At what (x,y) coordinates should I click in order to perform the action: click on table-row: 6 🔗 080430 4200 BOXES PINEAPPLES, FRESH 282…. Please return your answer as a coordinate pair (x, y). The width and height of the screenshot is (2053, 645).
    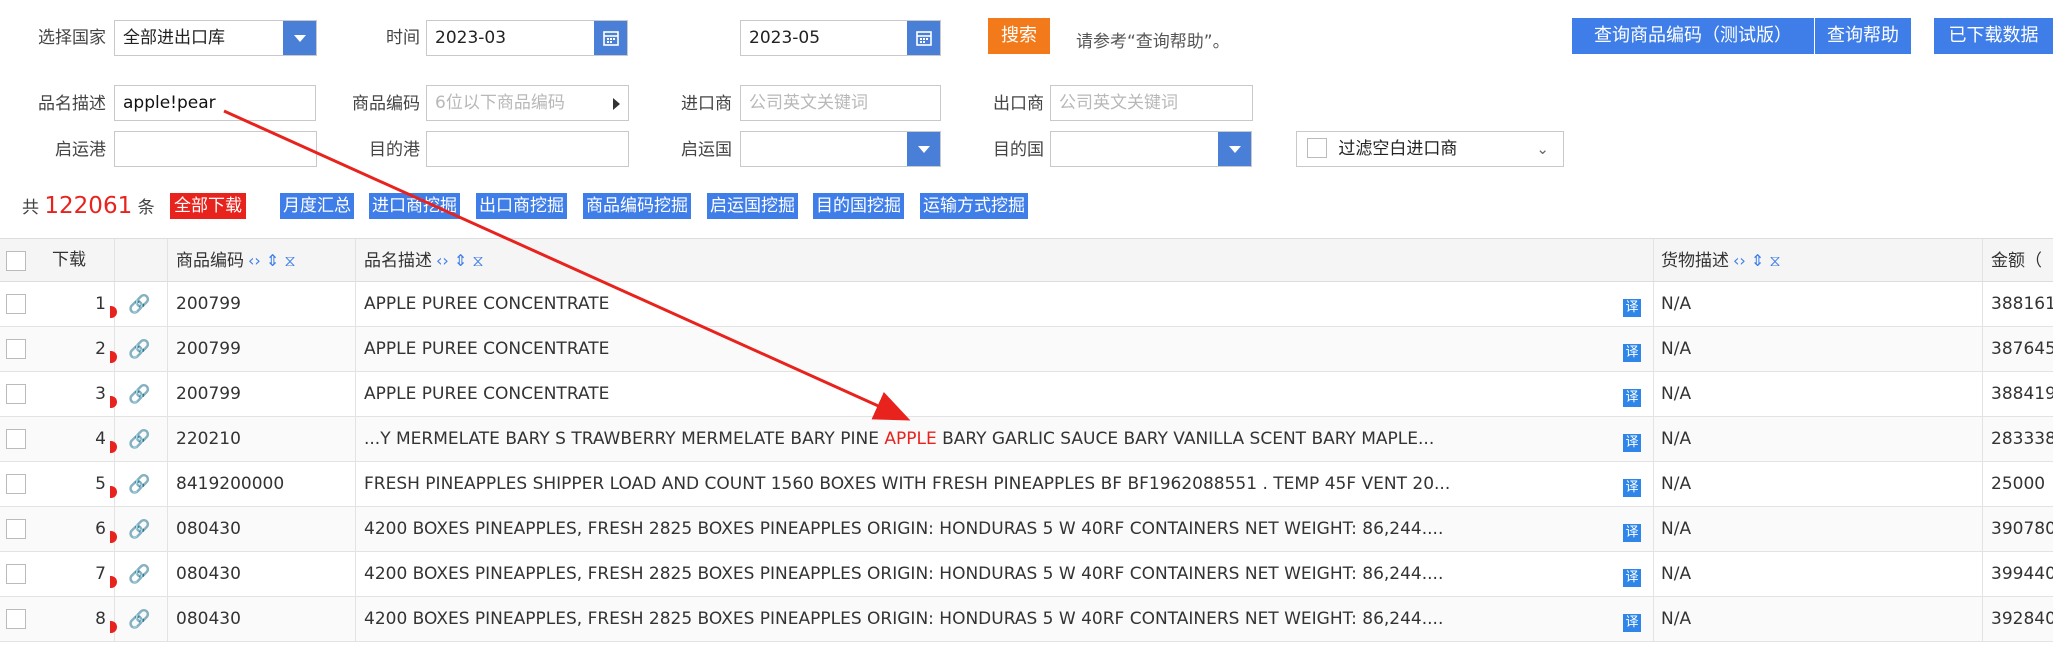
    Looking at the image, I should click on (1026, 529).